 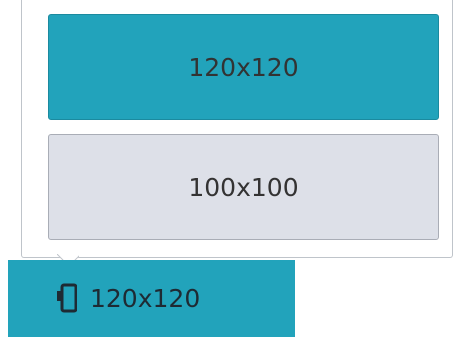 I want to click on device-frame-icon, so click(x=66, y=298).